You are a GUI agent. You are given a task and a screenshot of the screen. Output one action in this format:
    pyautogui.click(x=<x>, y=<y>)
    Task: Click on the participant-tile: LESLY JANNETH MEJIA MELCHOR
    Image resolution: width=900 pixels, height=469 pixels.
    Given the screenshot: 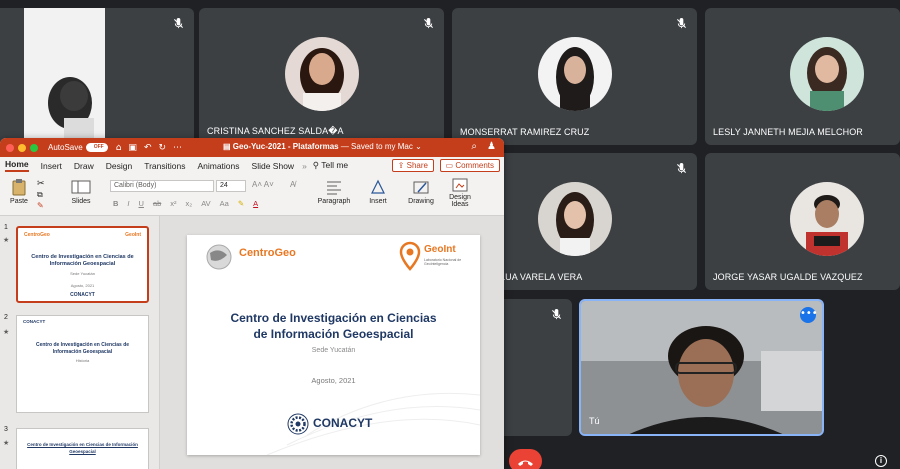 What is the action you would take?
    pyautogui.click(x=802, y=76)
    